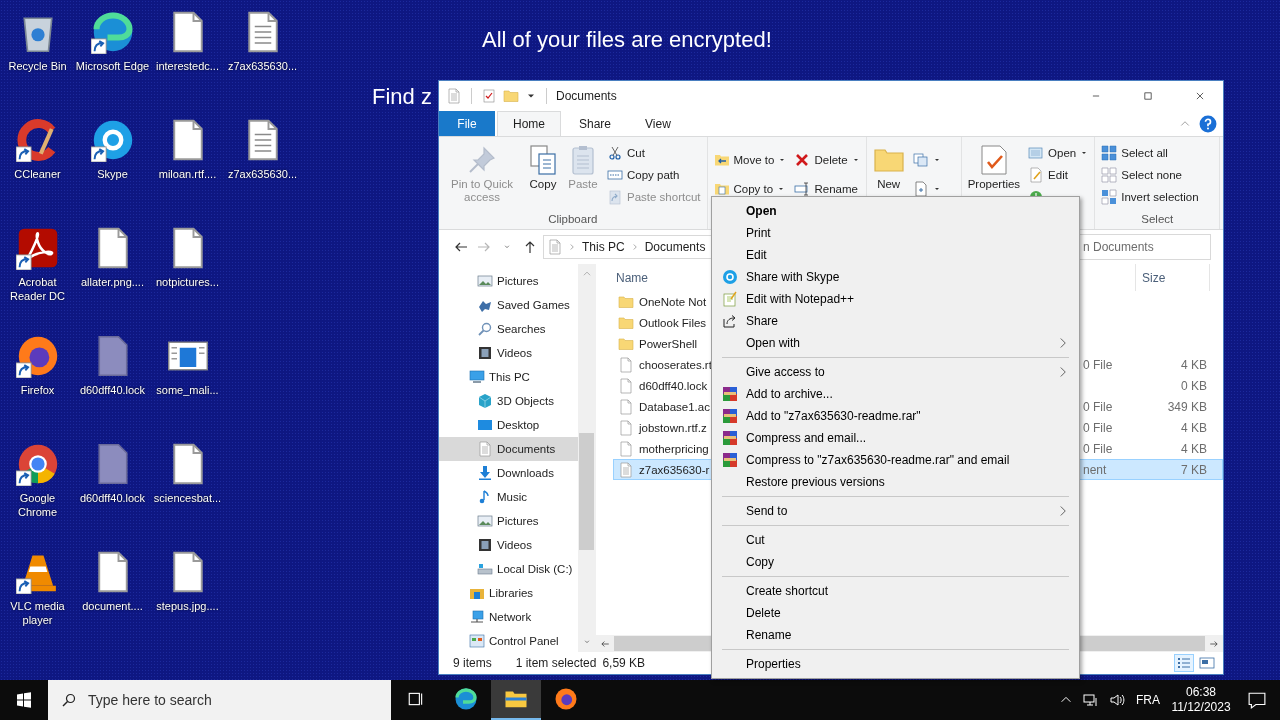  What do you see at coordinates (674, 406) in the screenshot?
I see `file-name: Database1.ac` at bounding box center [674, 406].